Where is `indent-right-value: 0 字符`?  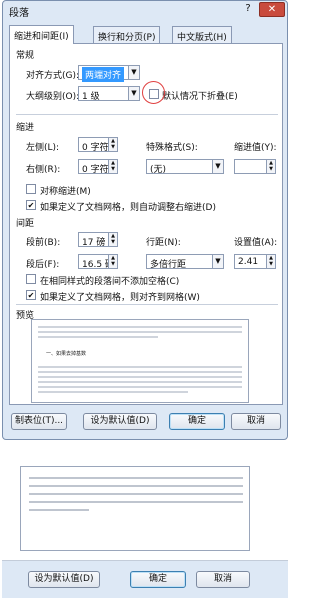
indent-right-value: 0 字符 is located at coordinates (95, 170).